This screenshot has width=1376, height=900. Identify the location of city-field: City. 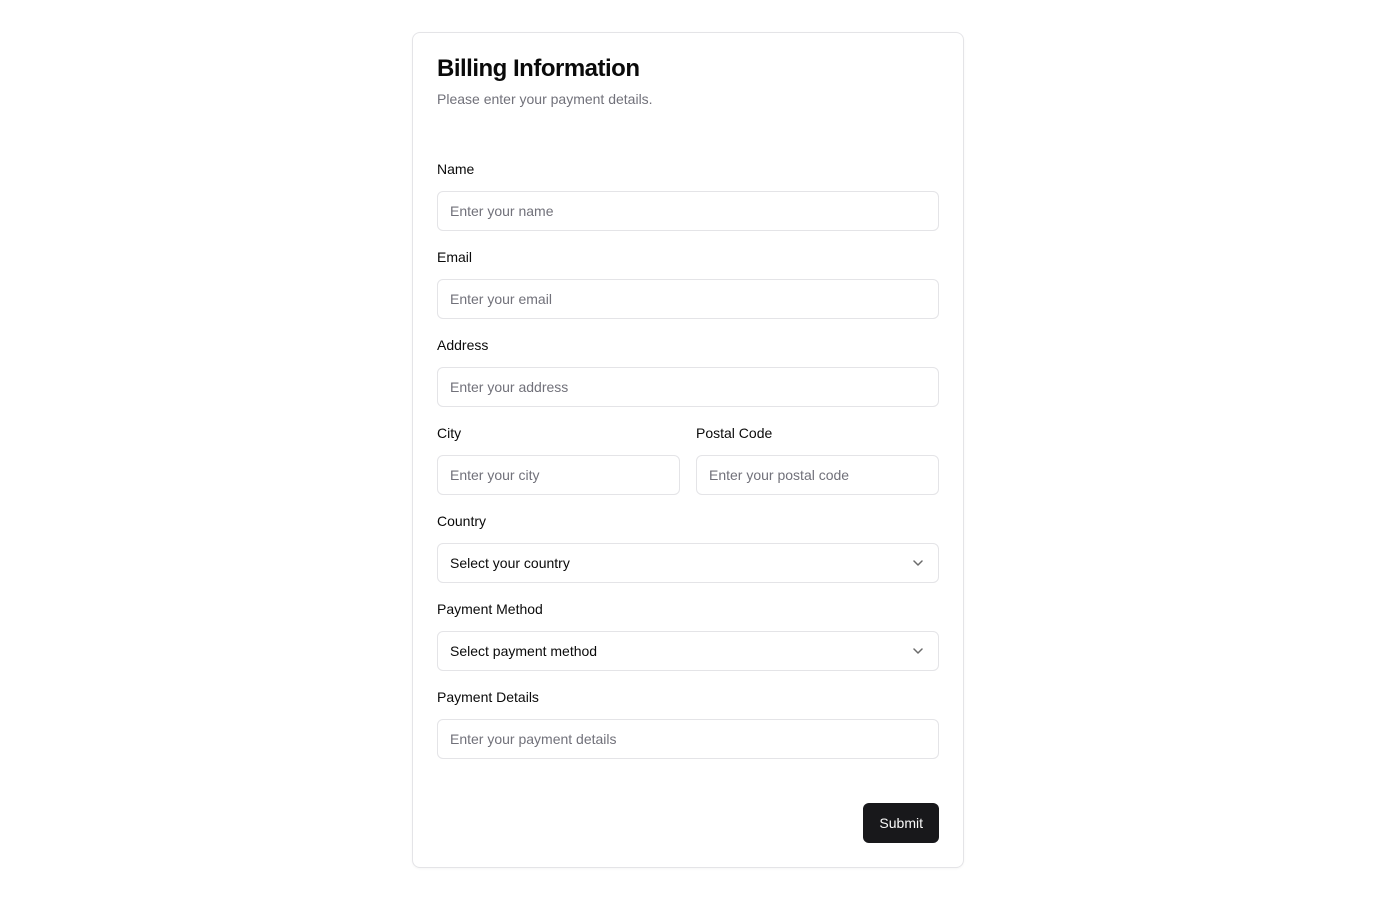
(558, 459).